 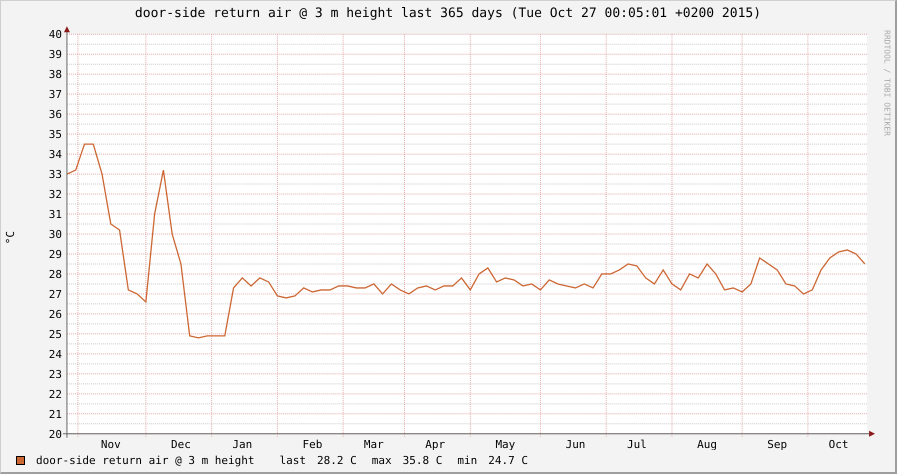 What do you see at coordinates (337, 460) in the screenshot?
I see `stat-value: 28.2 C` at bounding box center [337, 460].